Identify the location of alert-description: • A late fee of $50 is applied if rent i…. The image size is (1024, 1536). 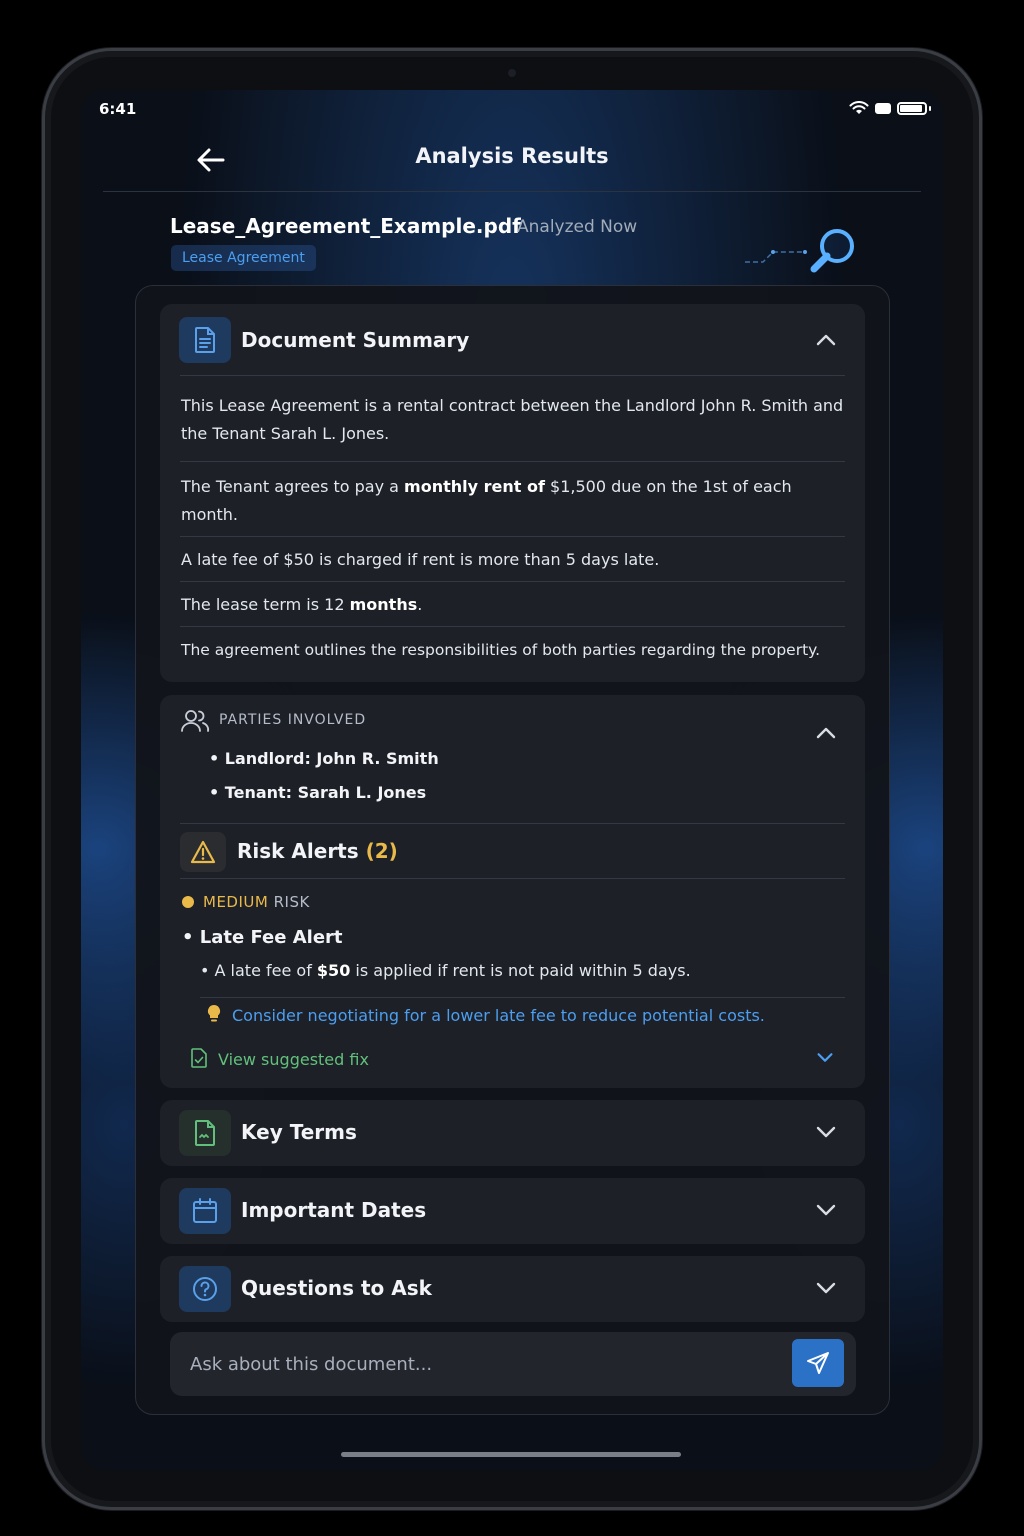
(445, 970).